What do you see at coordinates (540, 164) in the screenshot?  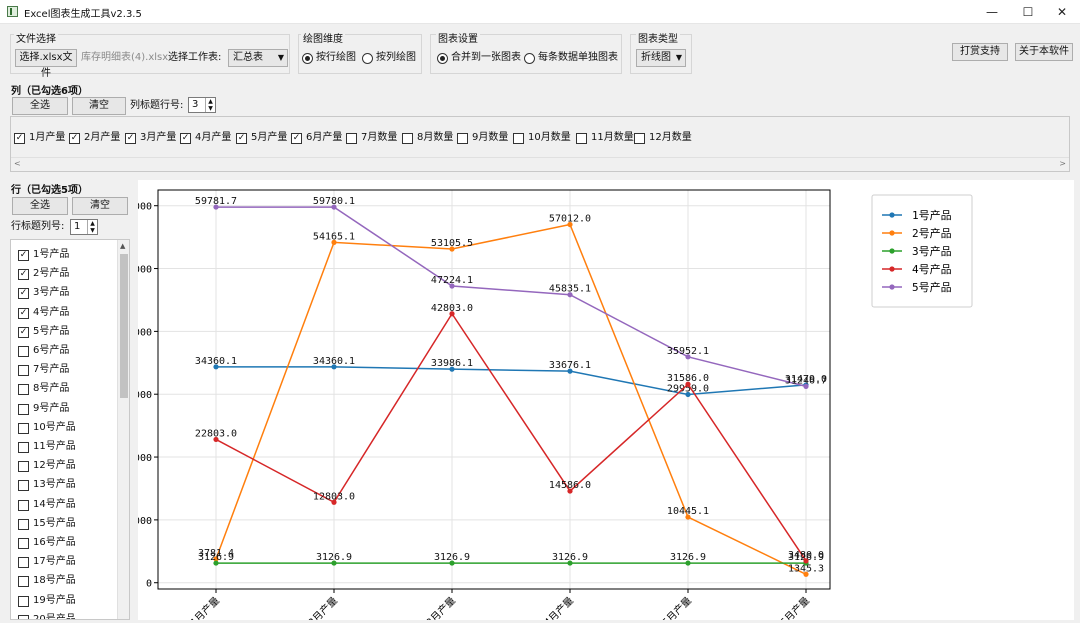 I see `columns-hscrollbar: < >` at bounding box center [540, 164].